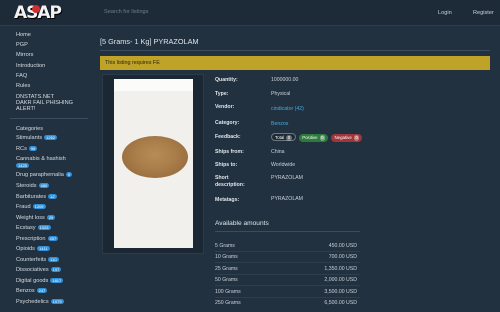 The width and height of the screenshot is (500, 312). What do you see at coordinates (37, 239) in the screenshot?
I see `category-item: Prescription 457` at bounding box center [37, 239].